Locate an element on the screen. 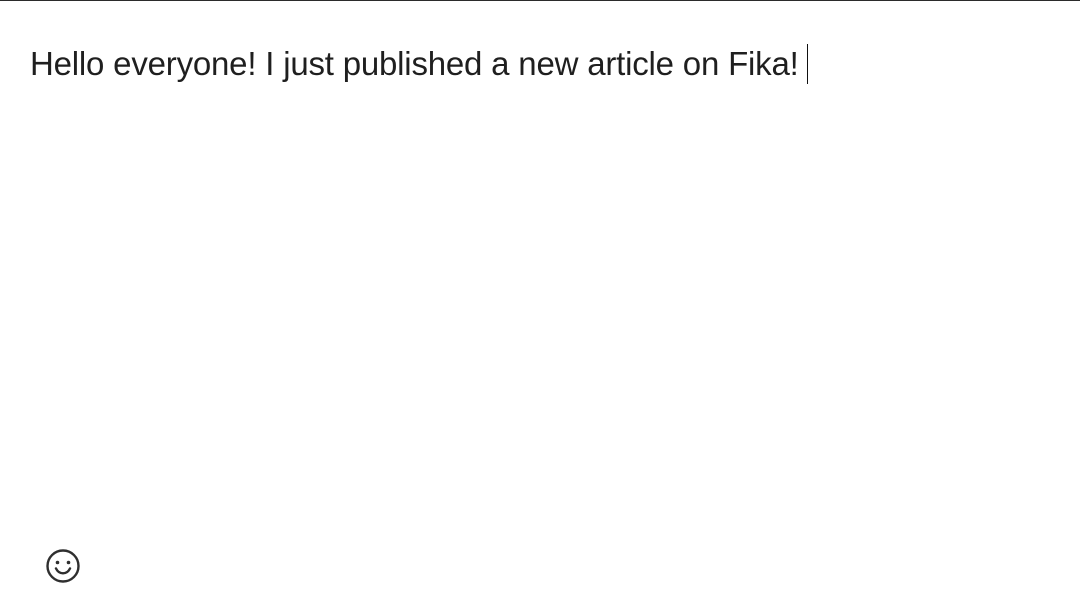 The width and height of the screenshot is (1080, 608). emoji-button is located at coordinates (63, 566).